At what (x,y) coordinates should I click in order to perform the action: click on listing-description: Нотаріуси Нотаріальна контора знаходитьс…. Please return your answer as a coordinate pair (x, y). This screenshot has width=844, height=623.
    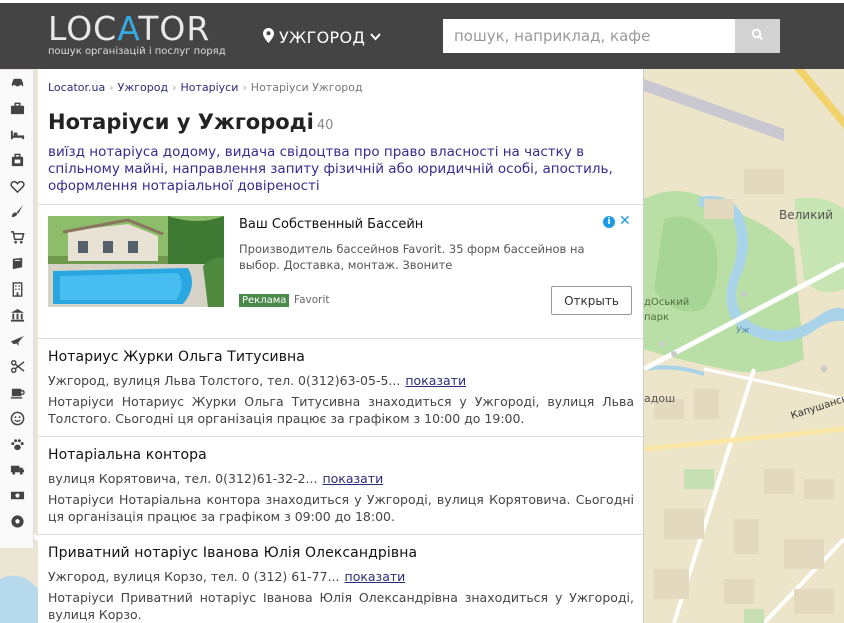
    Looking at the image, I should click on (341, 508).